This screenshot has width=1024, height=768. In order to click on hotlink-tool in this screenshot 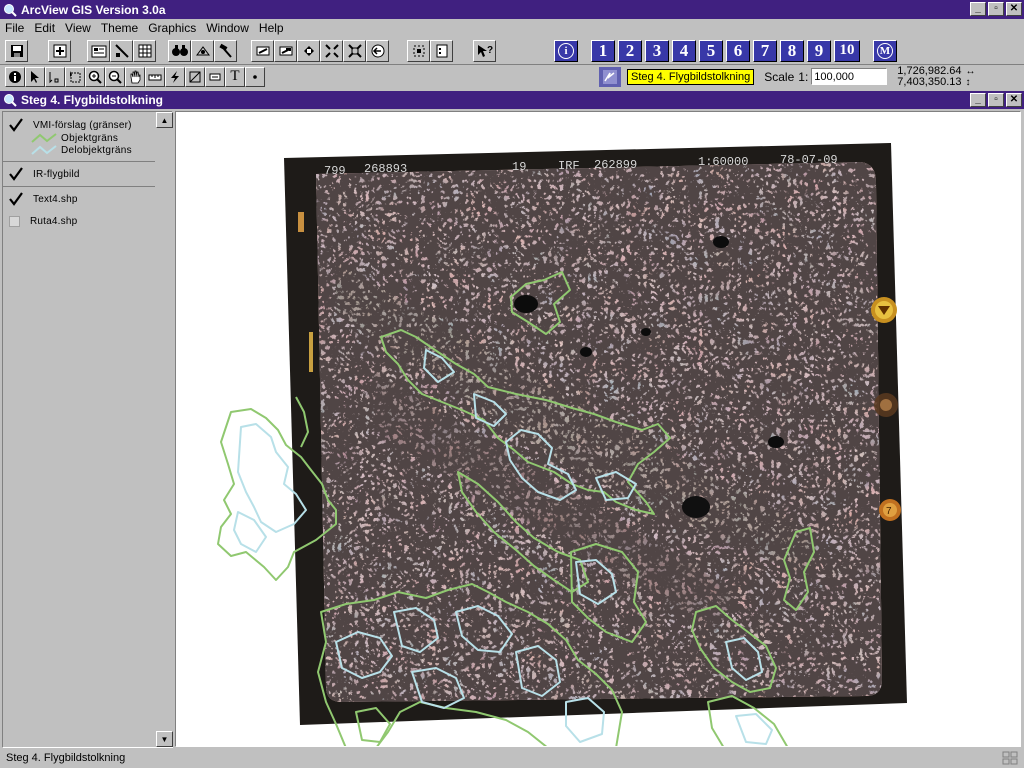, I will do `click(175, 76)`.